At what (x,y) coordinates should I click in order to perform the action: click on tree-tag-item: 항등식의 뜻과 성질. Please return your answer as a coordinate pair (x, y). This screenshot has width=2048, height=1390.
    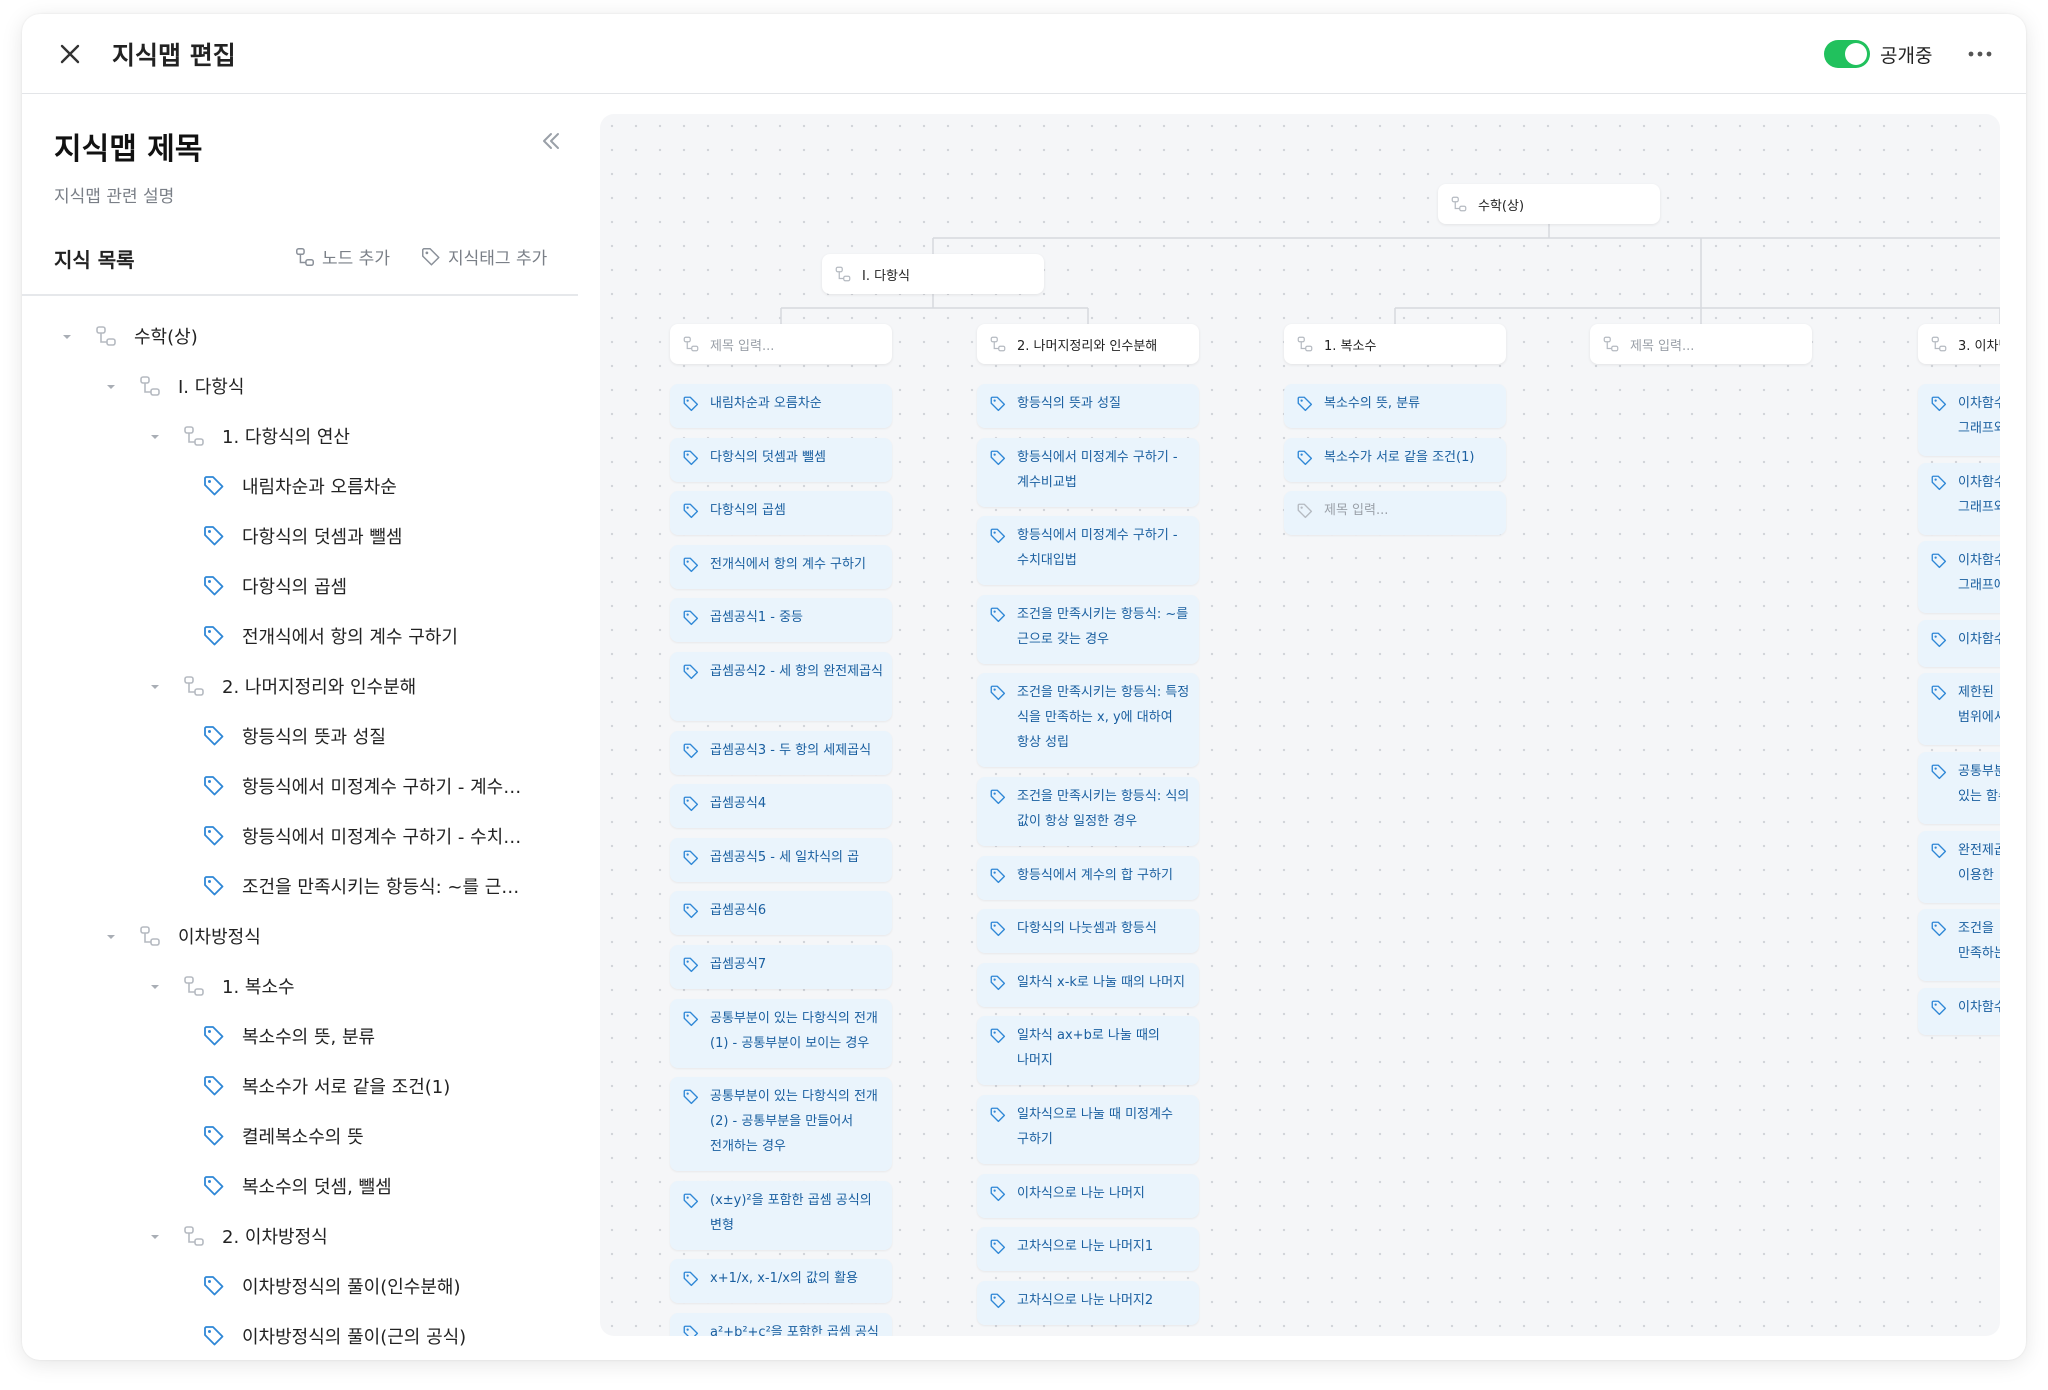
    Looking at the image, I should click on (300, 736).